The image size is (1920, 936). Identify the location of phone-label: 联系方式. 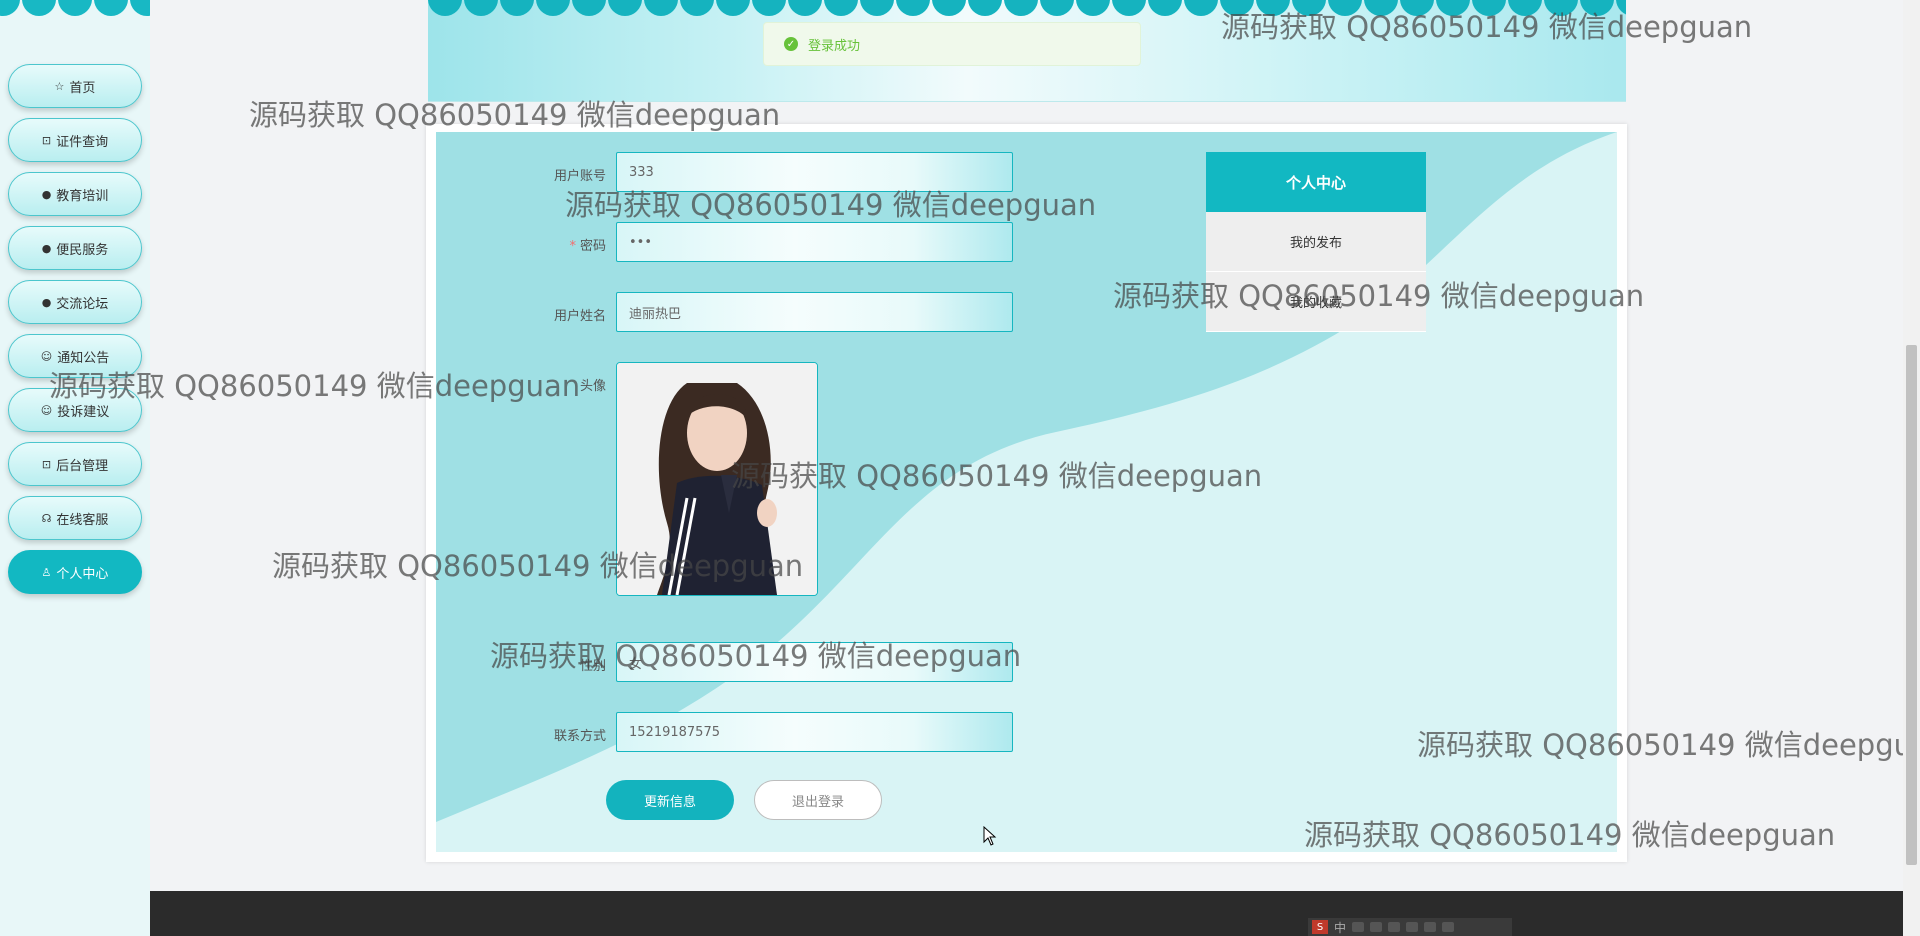
(579, 736).